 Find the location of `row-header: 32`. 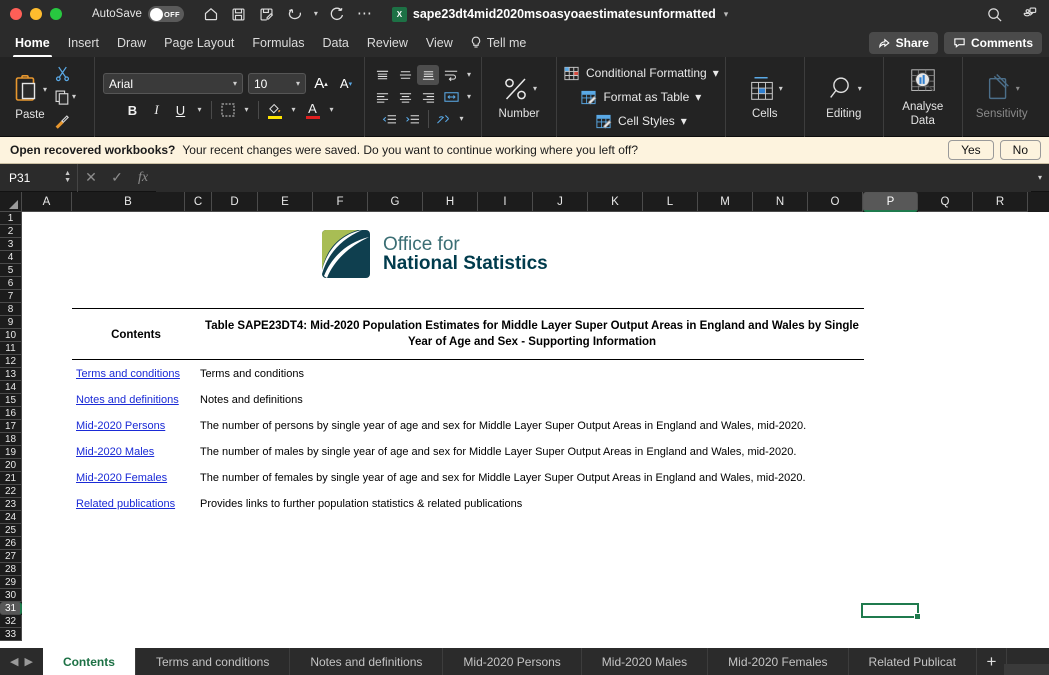

row-header: 32 is located at coordinates (11, 621).